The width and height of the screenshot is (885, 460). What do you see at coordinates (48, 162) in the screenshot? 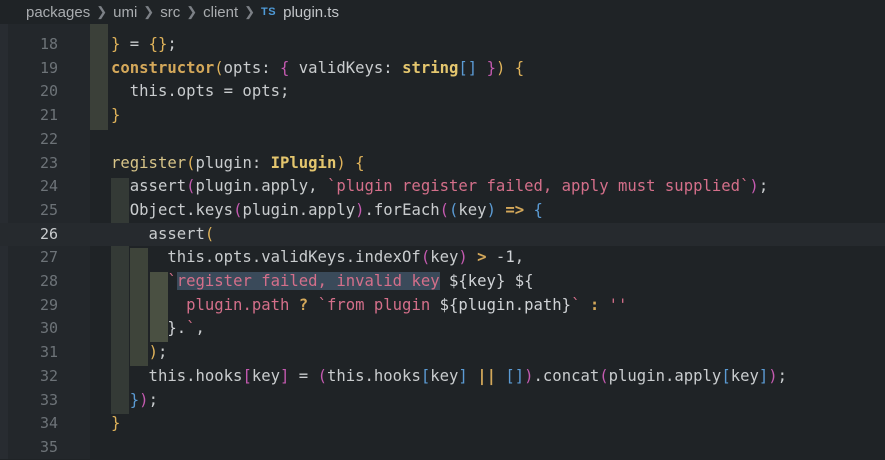
I see `line-number: 23` at bounding box center [48, 162].